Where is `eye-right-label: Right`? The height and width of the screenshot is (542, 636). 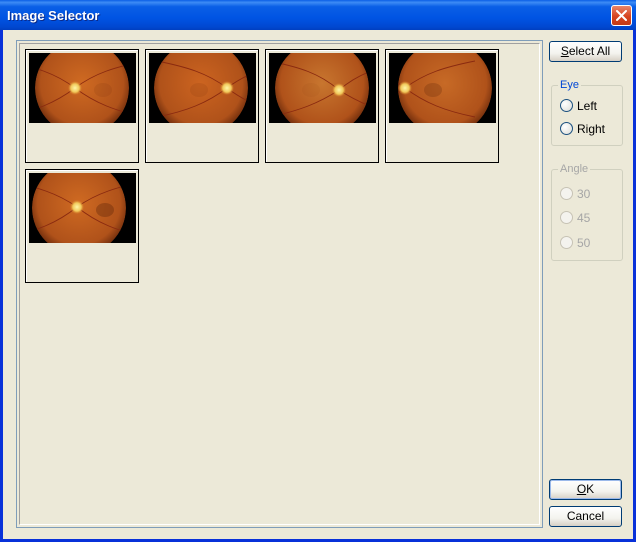
eye-right-label: Right is located at coordinates (591, 129).